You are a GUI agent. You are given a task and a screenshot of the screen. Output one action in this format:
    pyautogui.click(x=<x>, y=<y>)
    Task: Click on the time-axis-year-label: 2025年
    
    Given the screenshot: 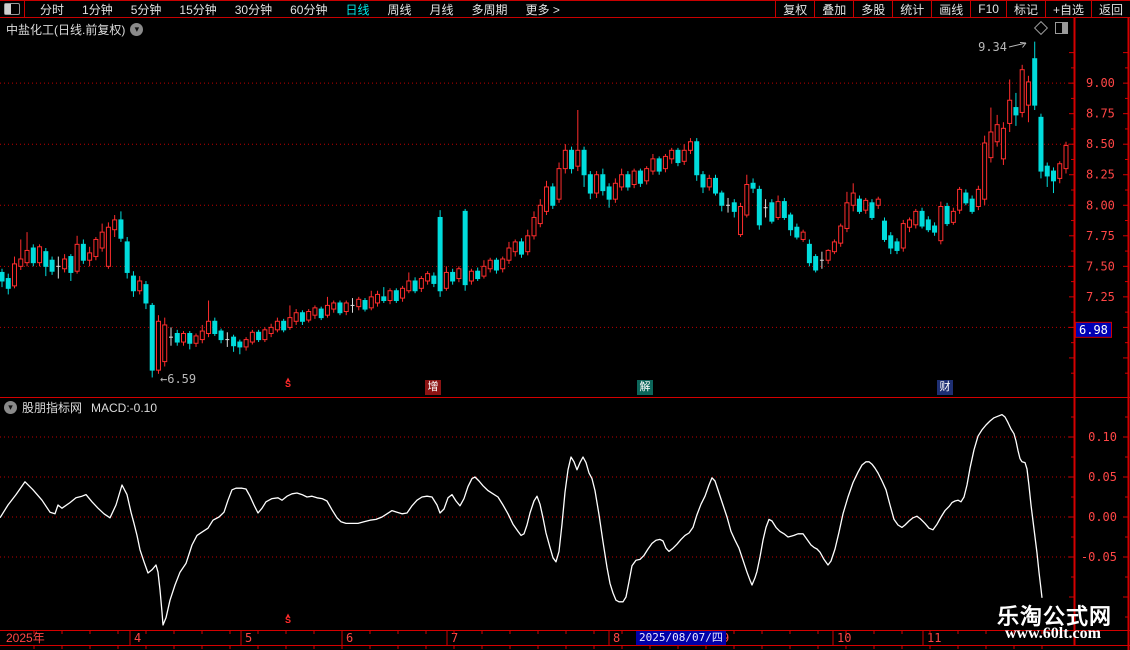 What is the action you would take?
    pyautogui.click(x=25, y=638)
    